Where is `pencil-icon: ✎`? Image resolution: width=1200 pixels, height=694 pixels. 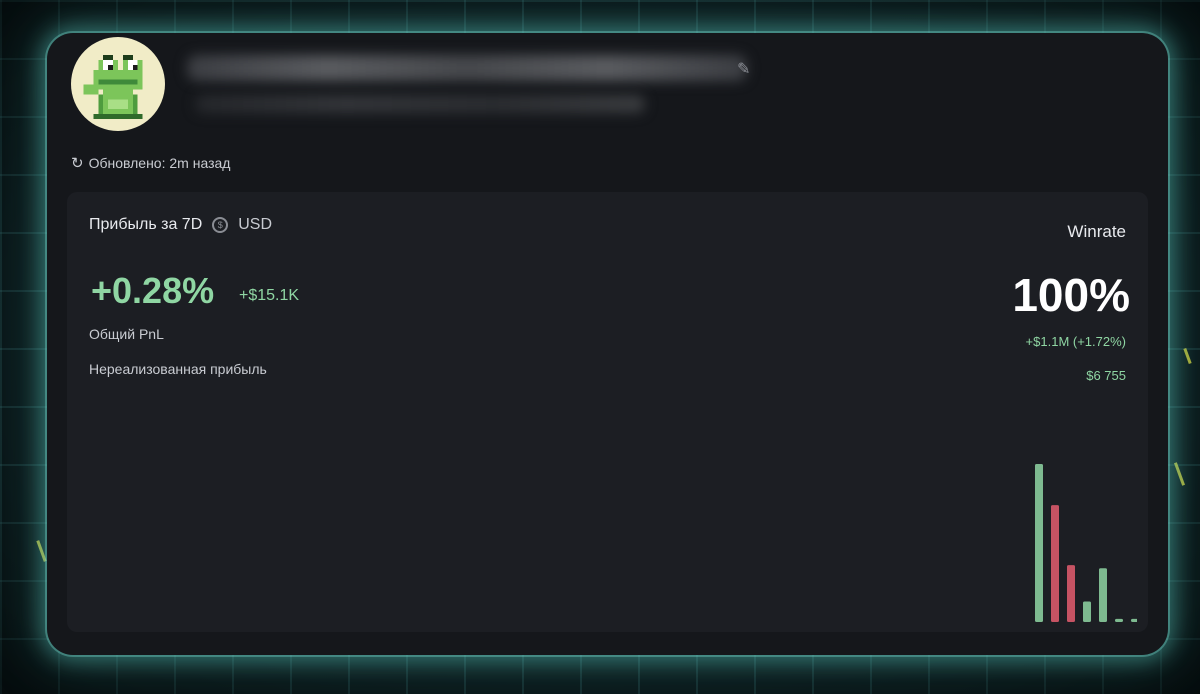 pencil-icon: ✎ is located at coordinates (743, 69).